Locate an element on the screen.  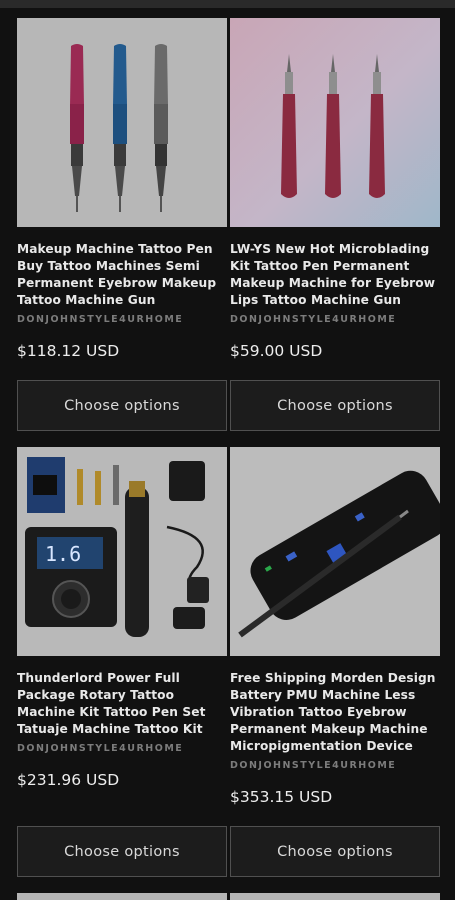
product-image: 1.6 is located at coordinates (122, 551).